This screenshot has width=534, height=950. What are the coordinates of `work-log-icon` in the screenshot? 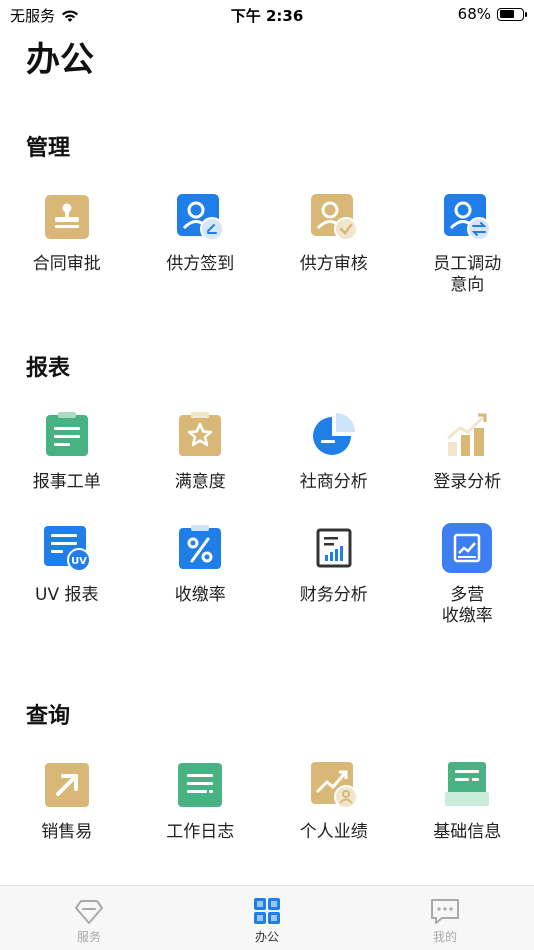 It's located at (200, 785).